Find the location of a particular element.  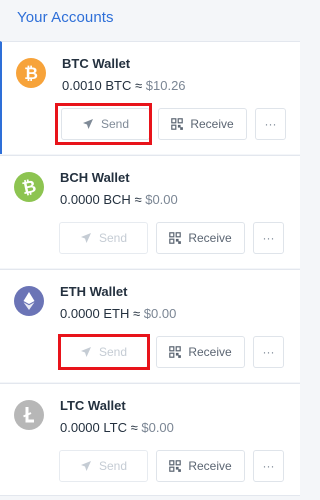

bitcoin-icon: ₿ is located at coordinates (31, 73).